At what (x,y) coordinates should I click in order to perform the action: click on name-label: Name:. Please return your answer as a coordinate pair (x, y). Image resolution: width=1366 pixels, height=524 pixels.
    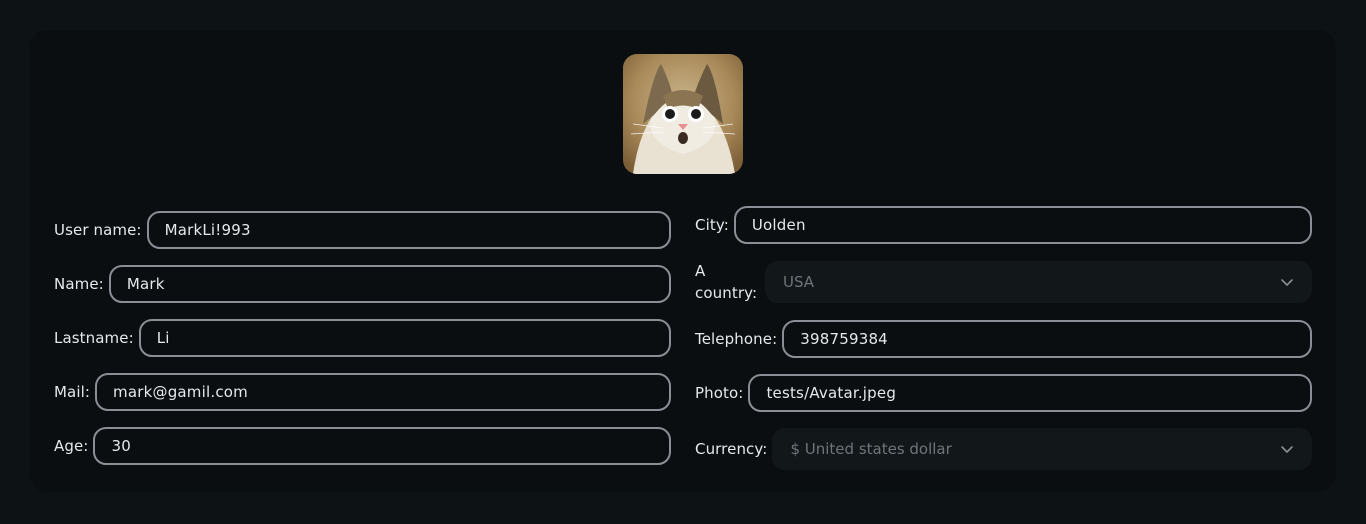
    Looking at the image, I should click on (79, 284).